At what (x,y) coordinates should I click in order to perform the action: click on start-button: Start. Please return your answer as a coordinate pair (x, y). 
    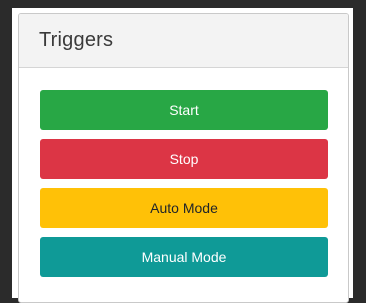
    Looking at the image, I should click on (184, 110).